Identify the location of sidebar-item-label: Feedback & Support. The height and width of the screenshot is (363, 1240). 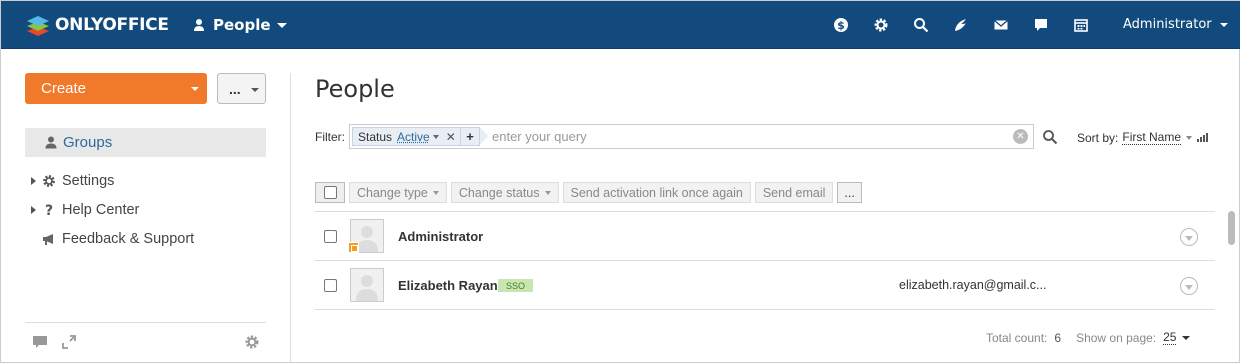
(128, 239).